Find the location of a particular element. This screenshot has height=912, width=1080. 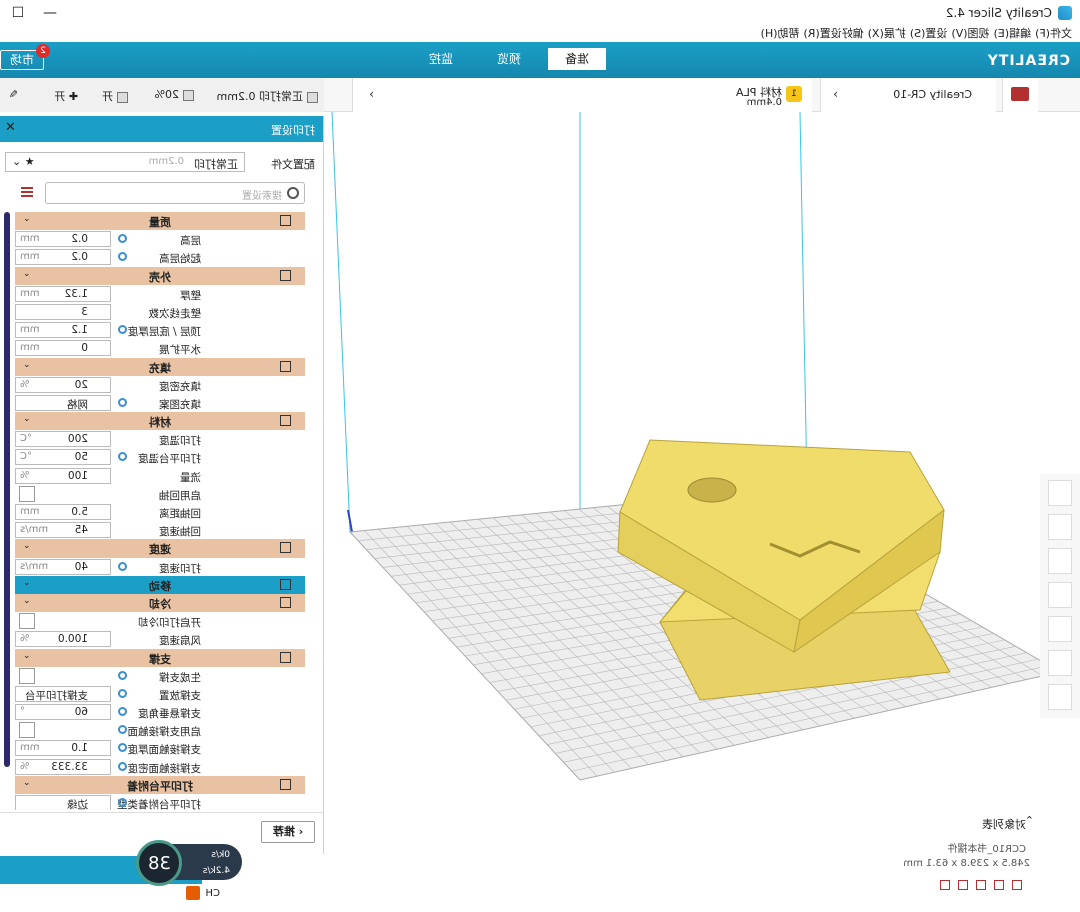

object-list-item: CCR10_书本摆件 is located at coordinates (986, 847).